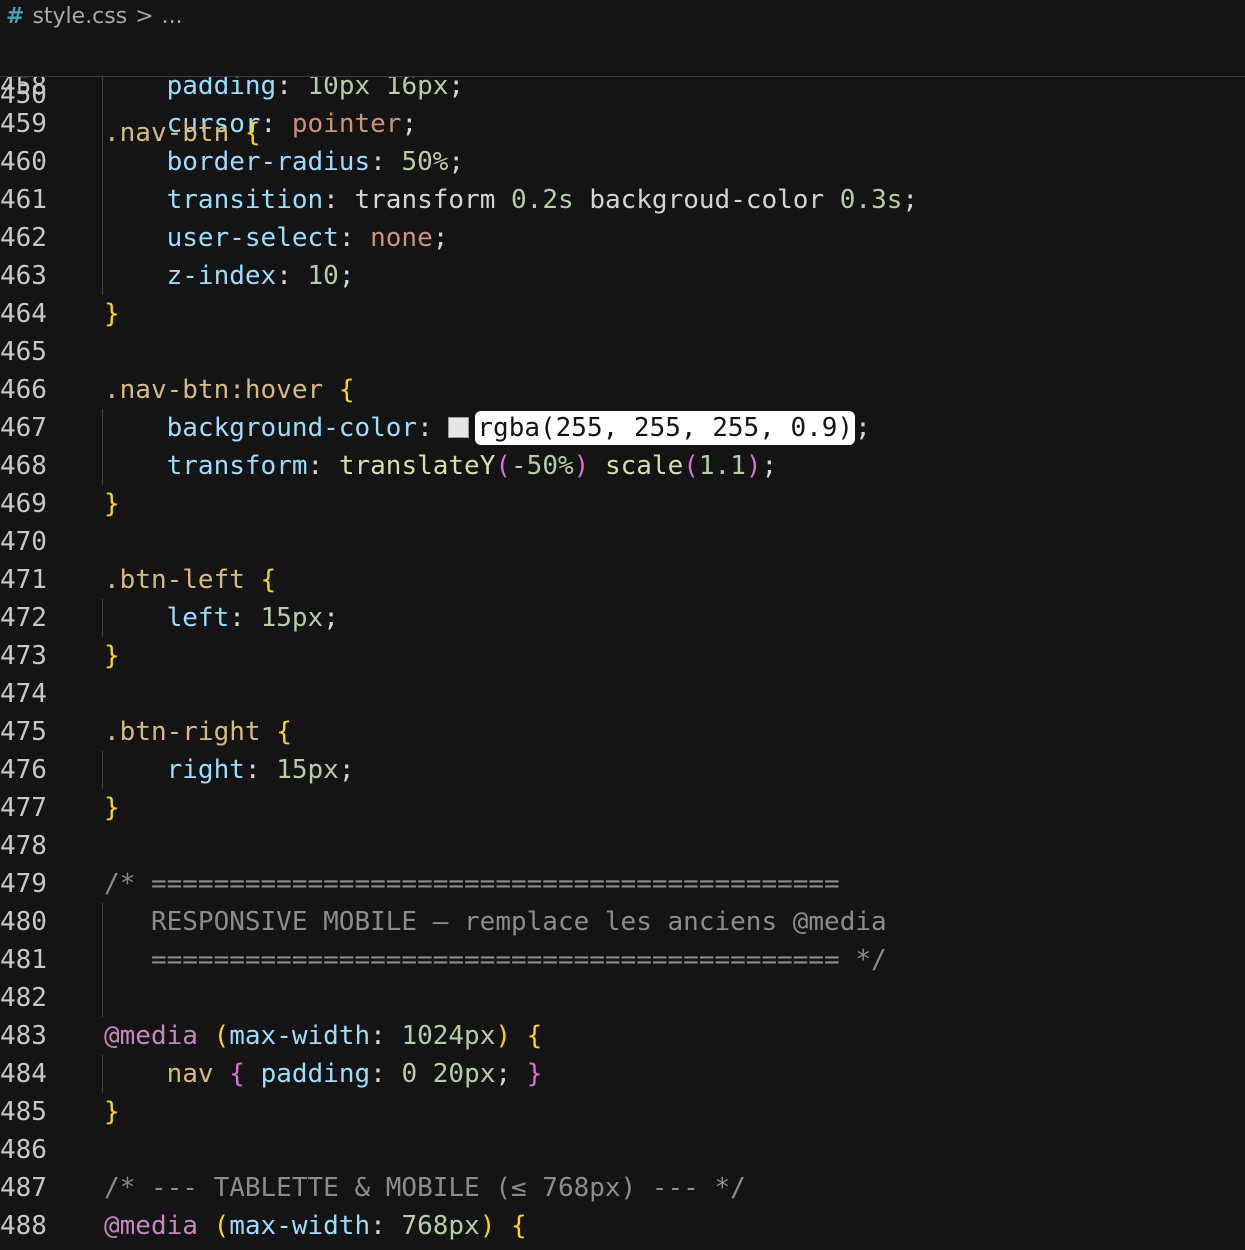 The width and height of the screenshot is (1245, 1250). Describe the element at coordinates (622, 238) in the screenshot. I see `code-line: 462 user-select: none;` at that location.